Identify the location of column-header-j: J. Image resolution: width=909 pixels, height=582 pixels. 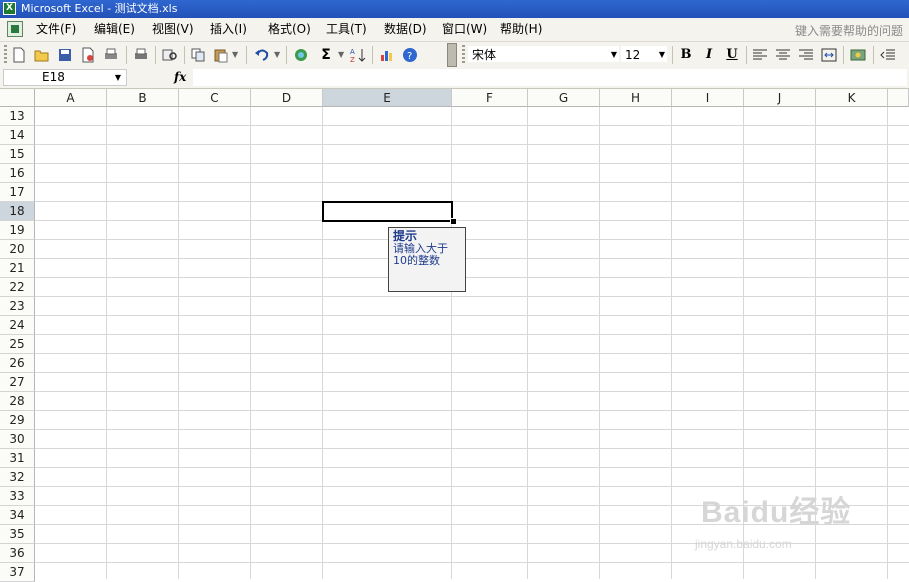
(780, 98).